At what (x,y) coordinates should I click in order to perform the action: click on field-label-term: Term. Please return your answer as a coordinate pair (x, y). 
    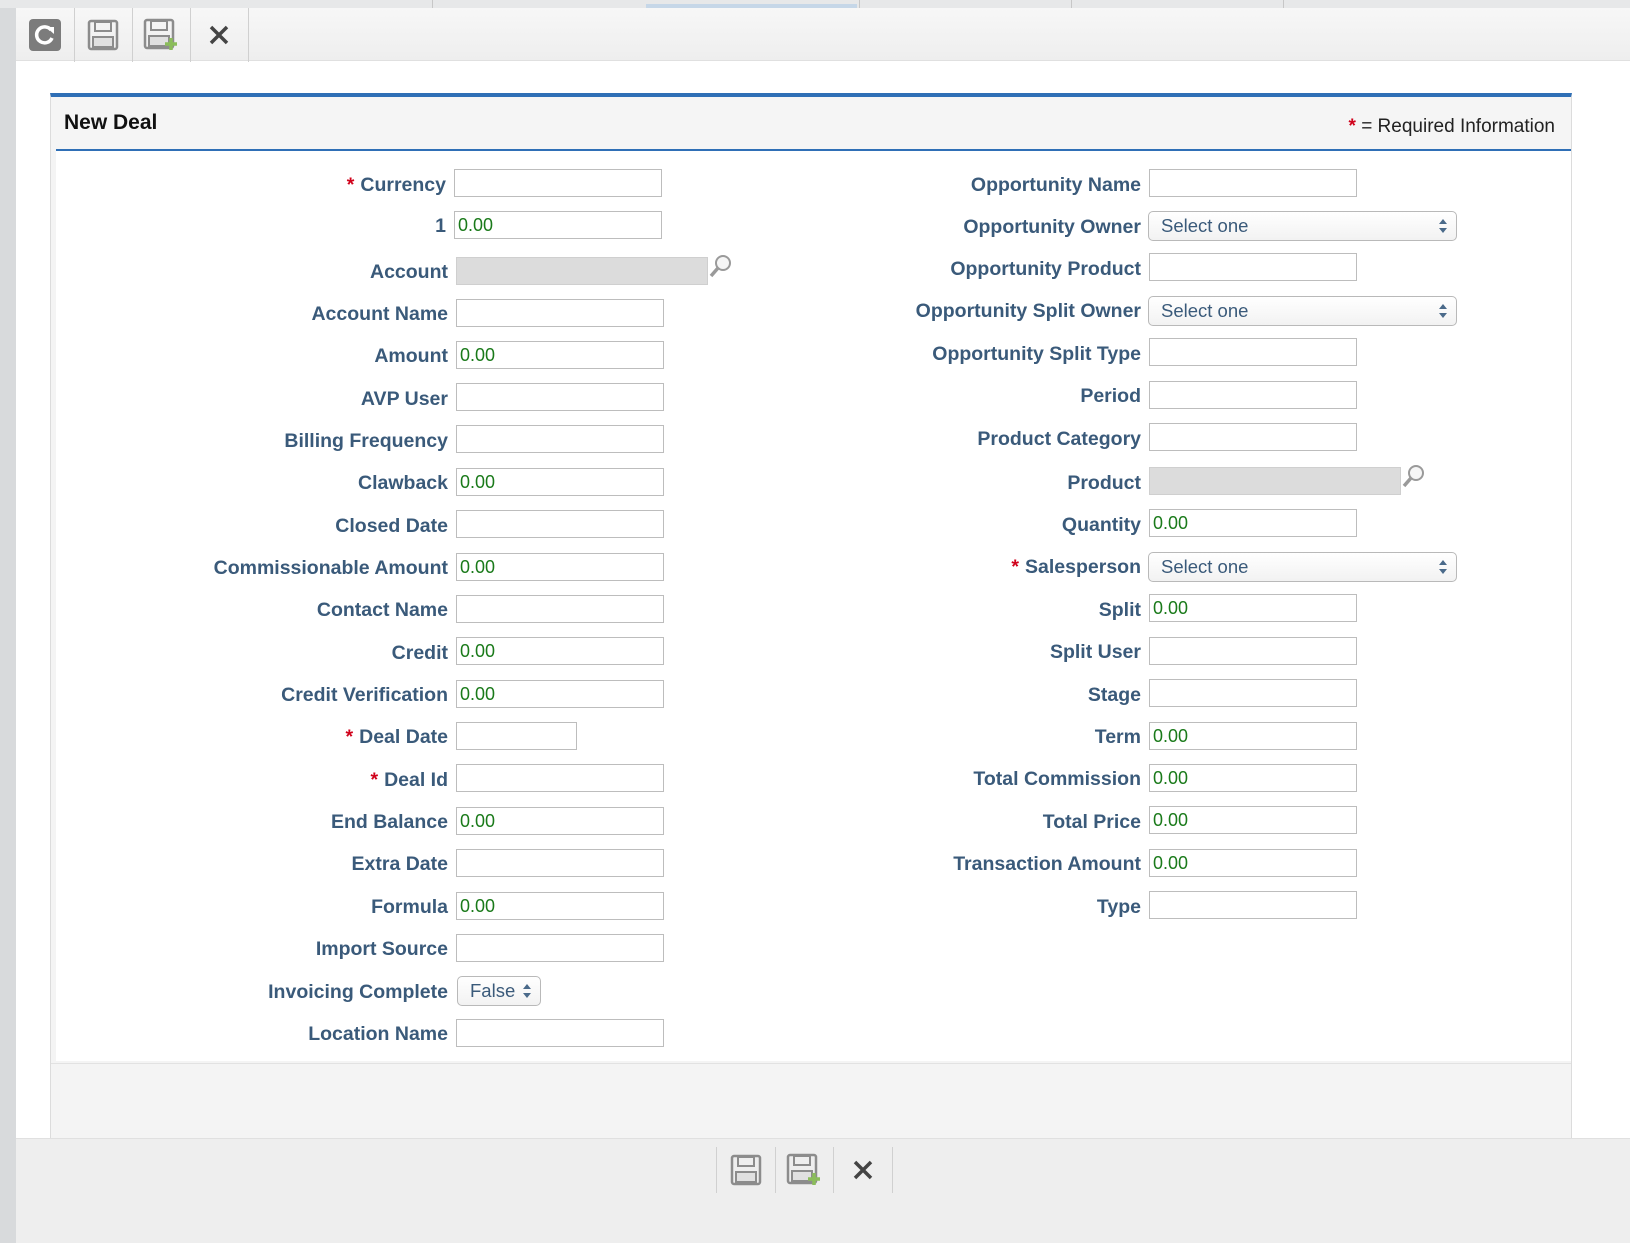
    Looking at the image, I should click on (1117, 737).